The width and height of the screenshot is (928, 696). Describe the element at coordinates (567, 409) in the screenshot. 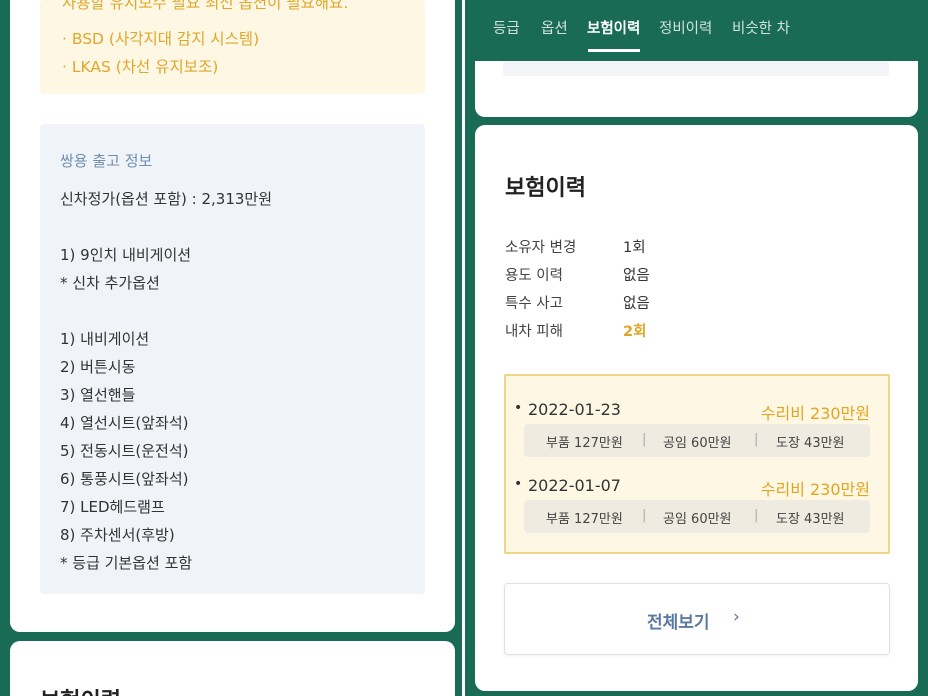

I see `accident-date: 2022-01-23` at that location.